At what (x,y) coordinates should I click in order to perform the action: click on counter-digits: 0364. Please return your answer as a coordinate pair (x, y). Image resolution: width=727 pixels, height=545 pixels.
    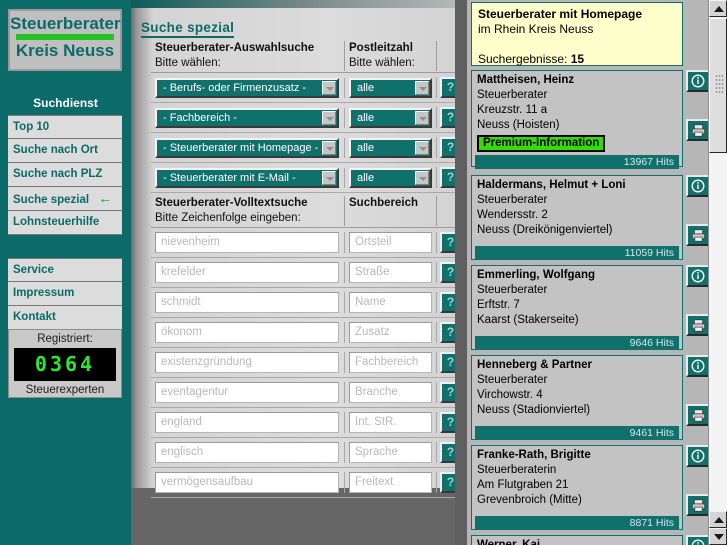
    Looking at the image, I should click on (65, 364).